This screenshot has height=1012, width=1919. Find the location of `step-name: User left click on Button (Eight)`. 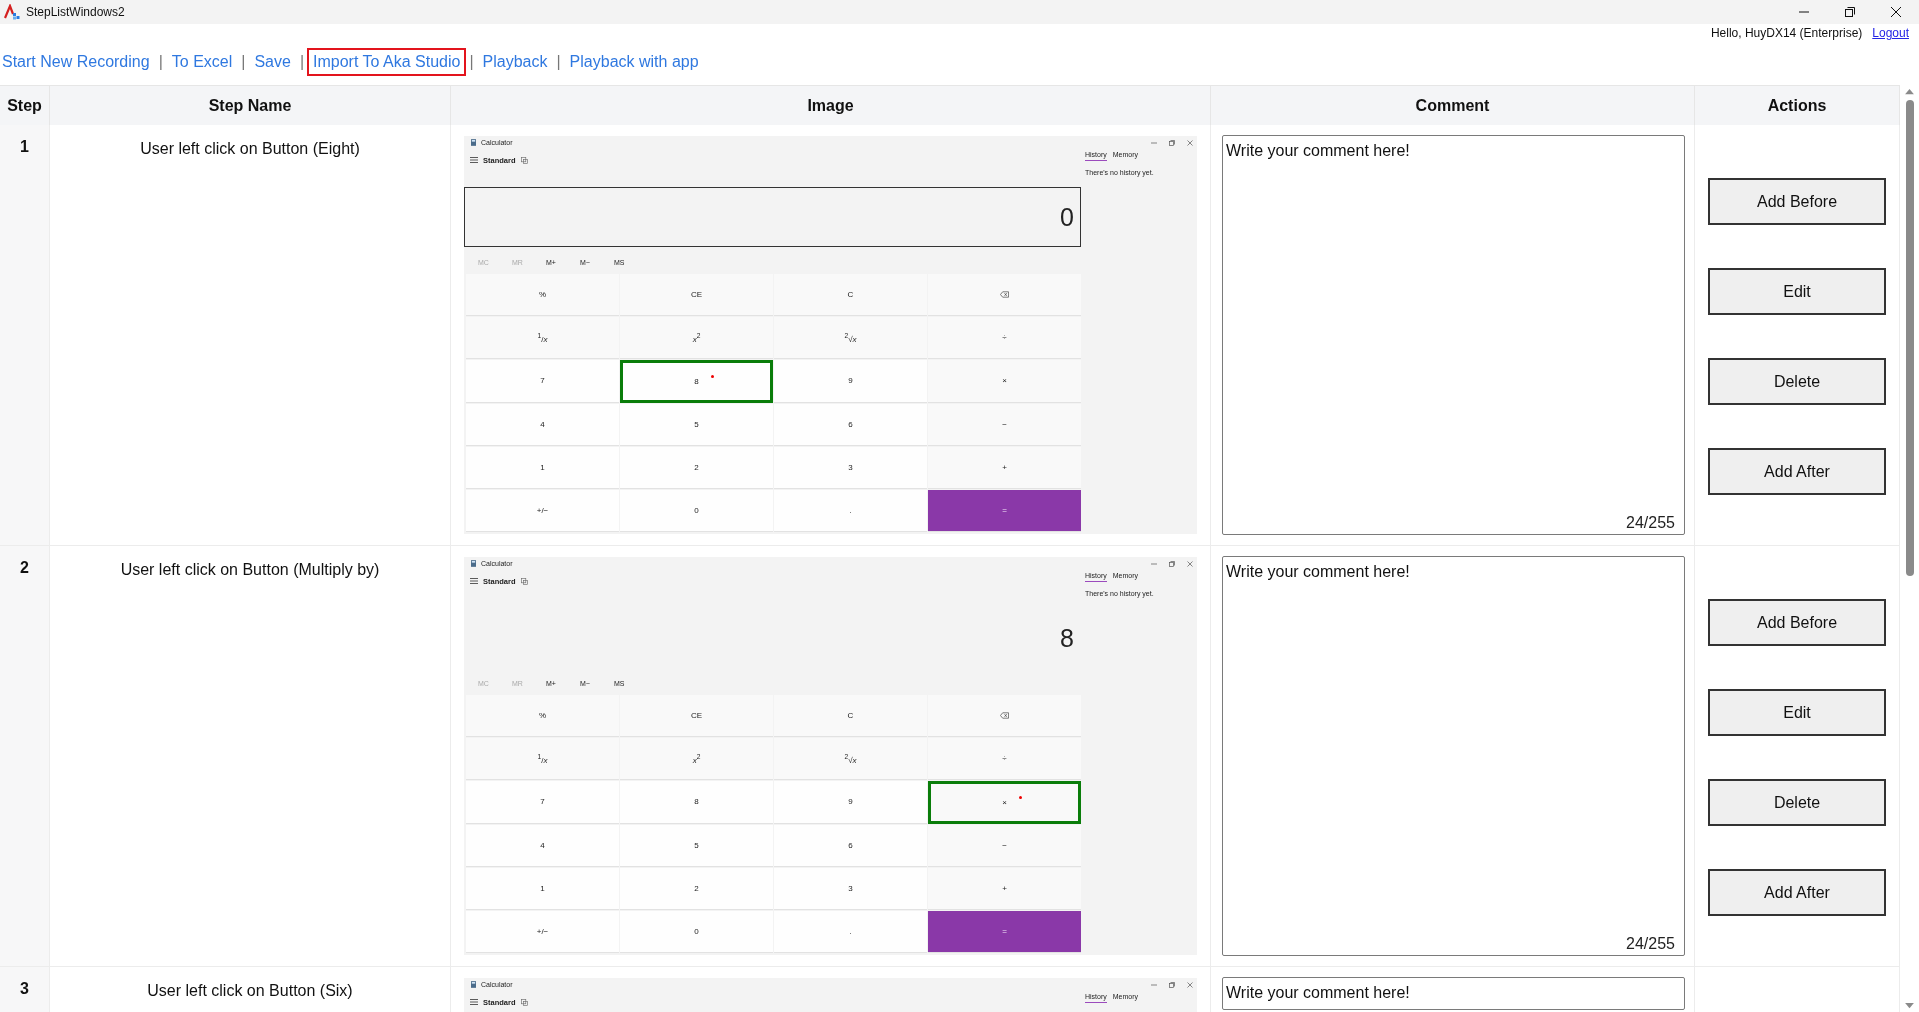

step-name: User left click on Button (Eight) is located at coordinates (250, 149).